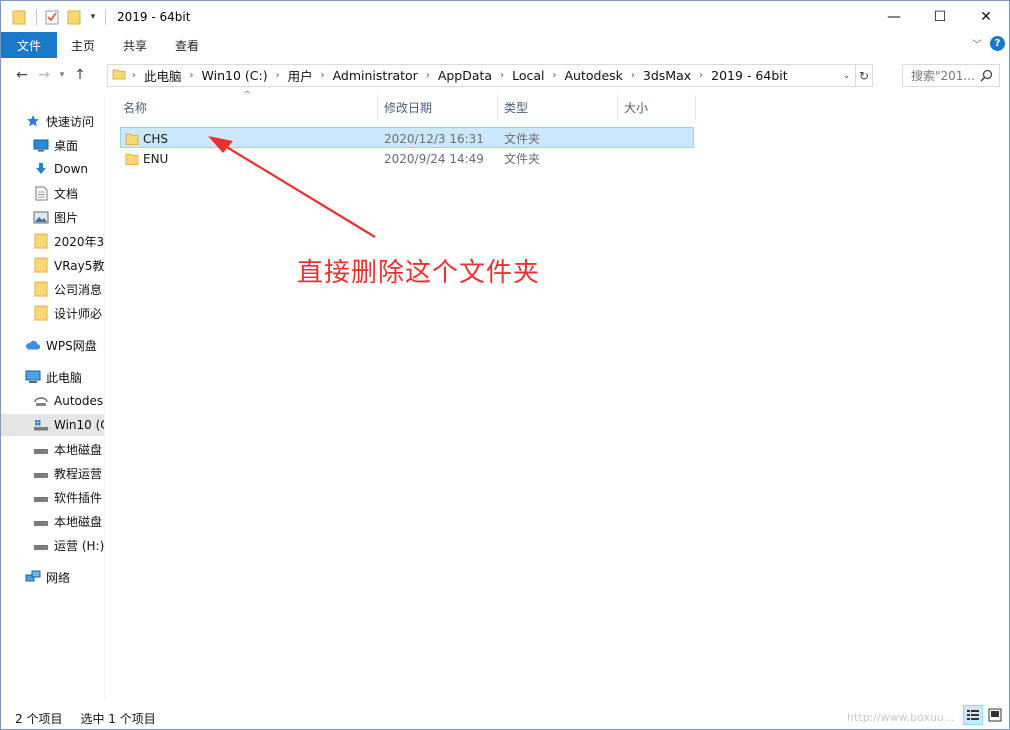  What do you see at coordinates (118, 718) in the screenshot?
I see `selection-count: 选中 1 个项目` at bounding box center [118, 718].